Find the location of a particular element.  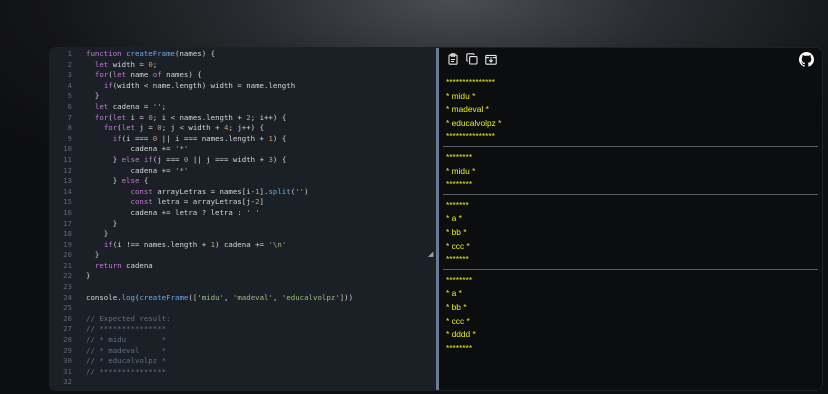

code-line: 26 // Expected result: is located at coordinates (243, 319).